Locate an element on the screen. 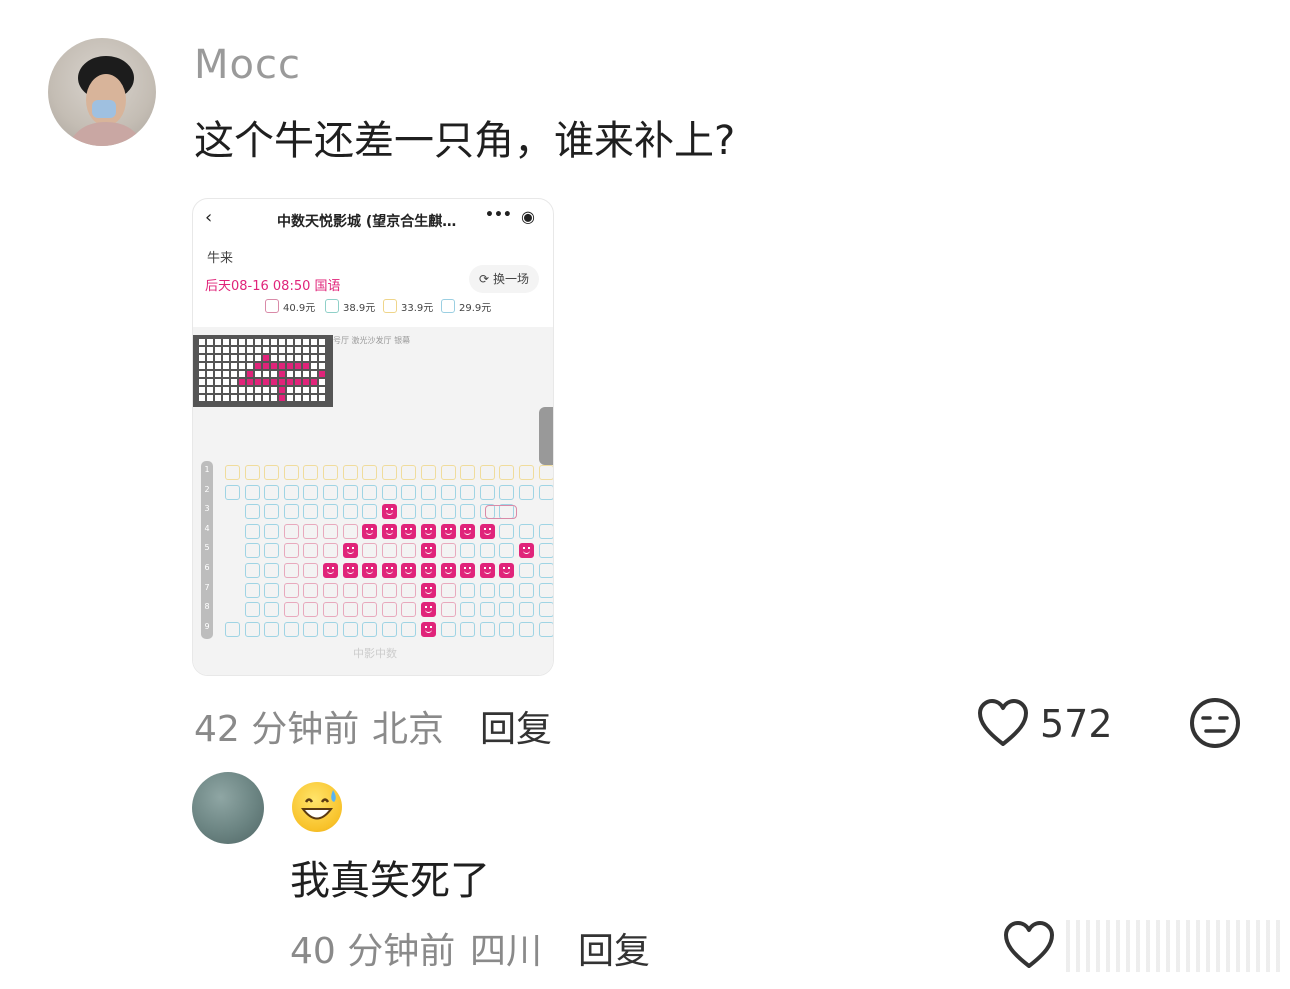 This screenshot has height=989, width=1290. row-number: 1 is located at coordinates (207, 469).